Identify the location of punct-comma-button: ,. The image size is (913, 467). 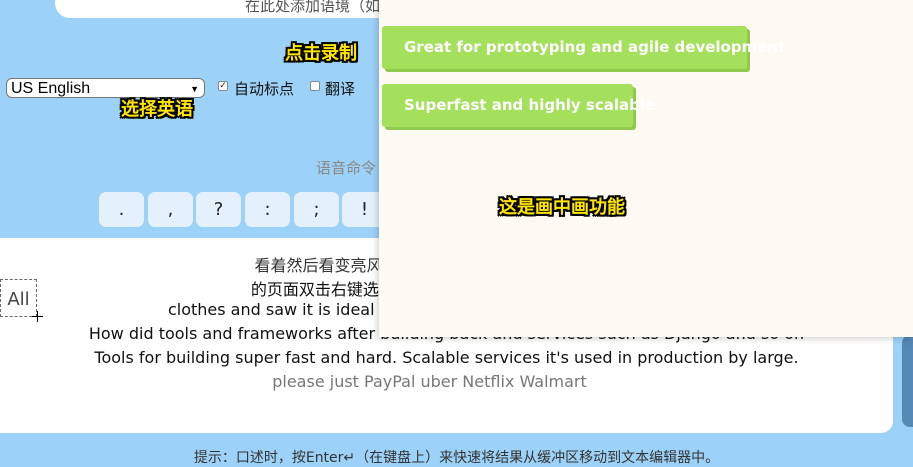
(170, 209).